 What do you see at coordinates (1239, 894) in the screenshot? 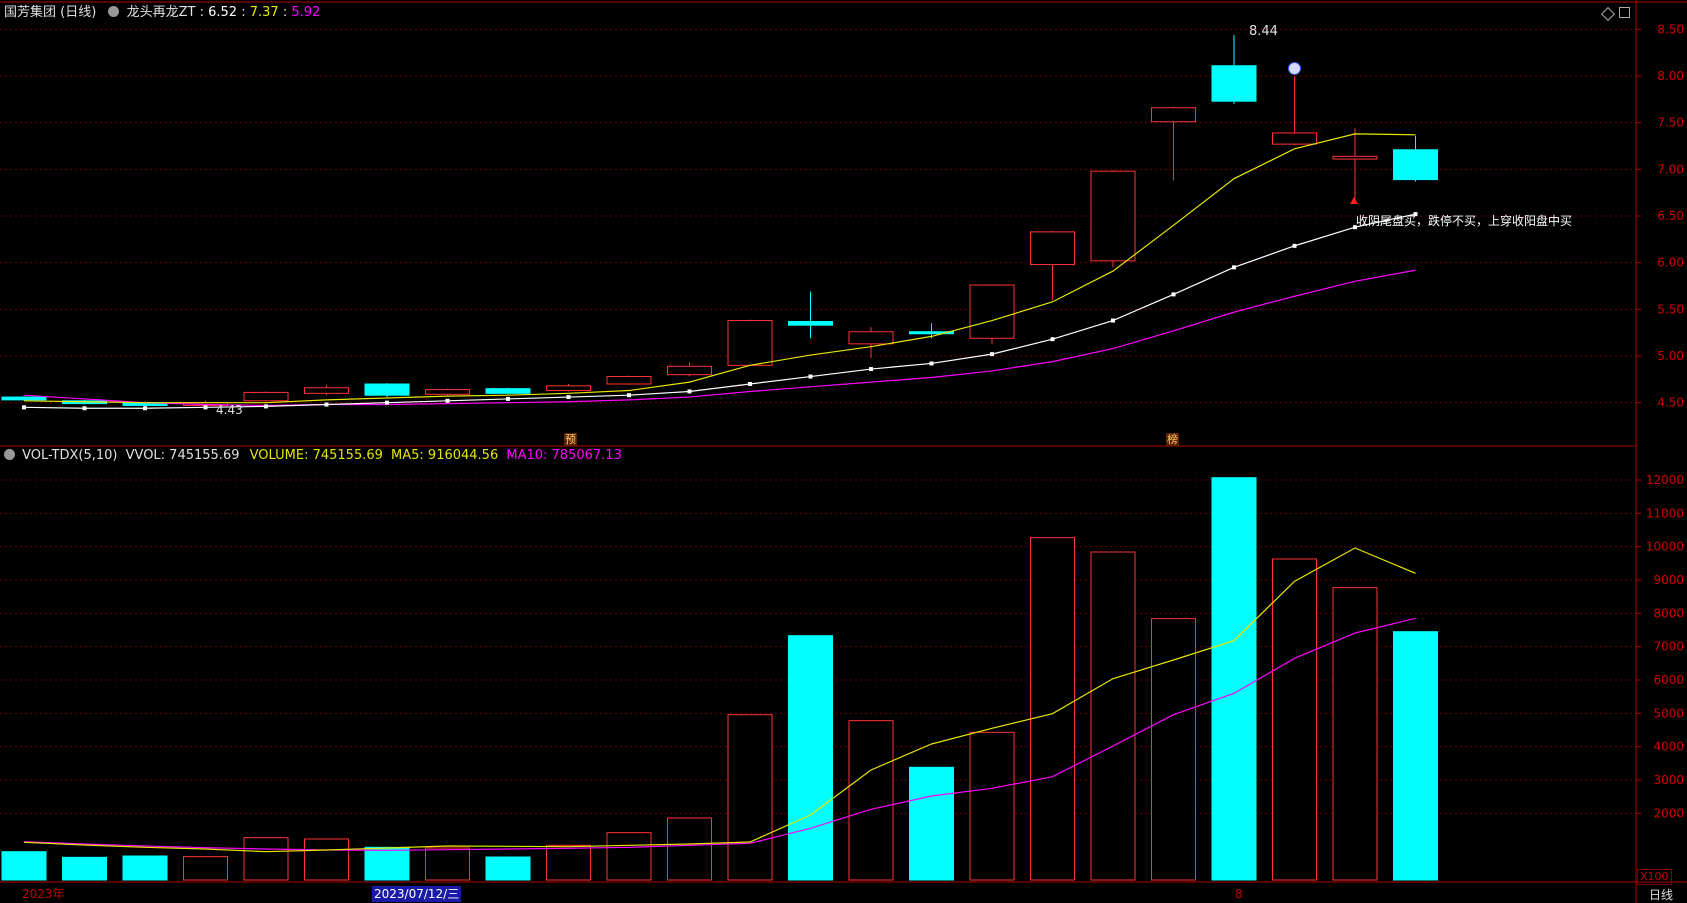
I see `month-label: 8` at bounding box center [1239, 894].